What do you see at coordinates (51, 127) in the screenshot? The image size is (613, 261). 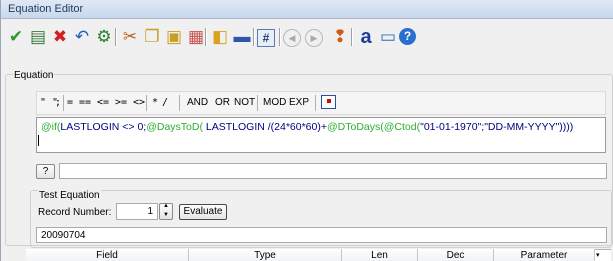 I see `equation-token: @if(` at bounding box center [51, 127].